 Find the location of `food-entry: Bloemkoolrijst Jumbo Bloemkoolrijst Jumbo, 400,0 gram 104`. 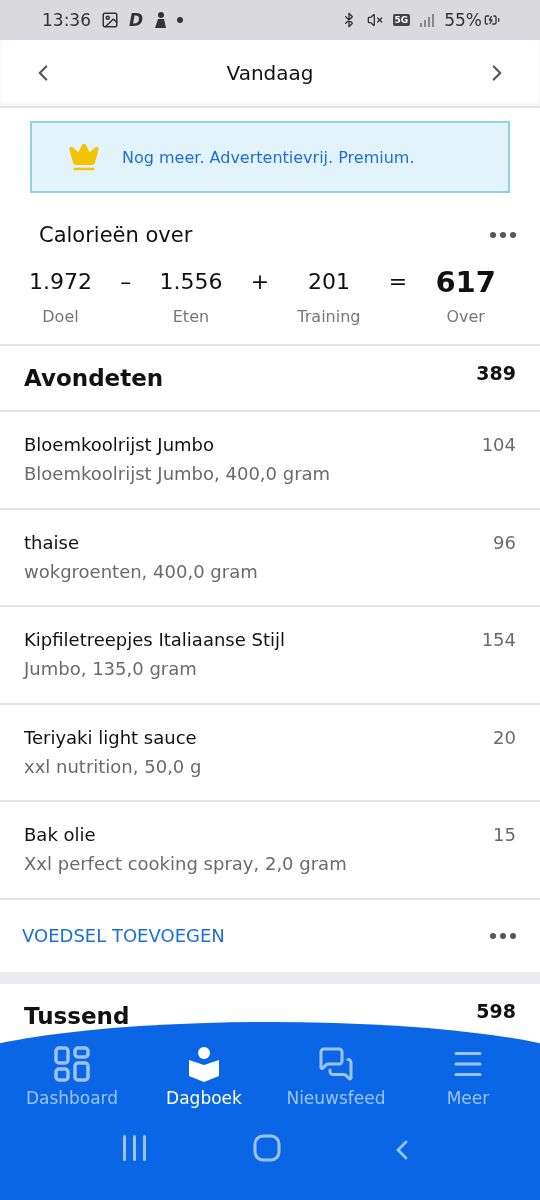

food-entry: Bloemkoolrijst Jumbo Bloemkoolrijst Jumbo, 400,0 gram 104 is located at coordinates (270, 461).